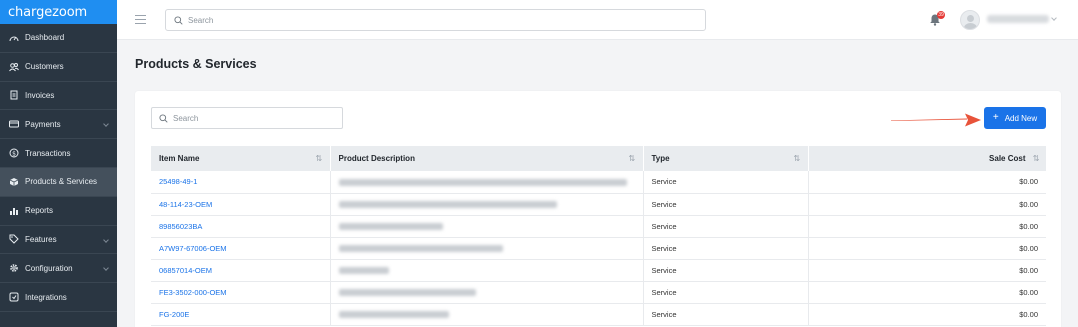 The height and width of the screenshot is (327, 1078). Describe the element at coordinates (43, 124) in the screenshot. I see `sidebar-item-label: Payments` at that location.